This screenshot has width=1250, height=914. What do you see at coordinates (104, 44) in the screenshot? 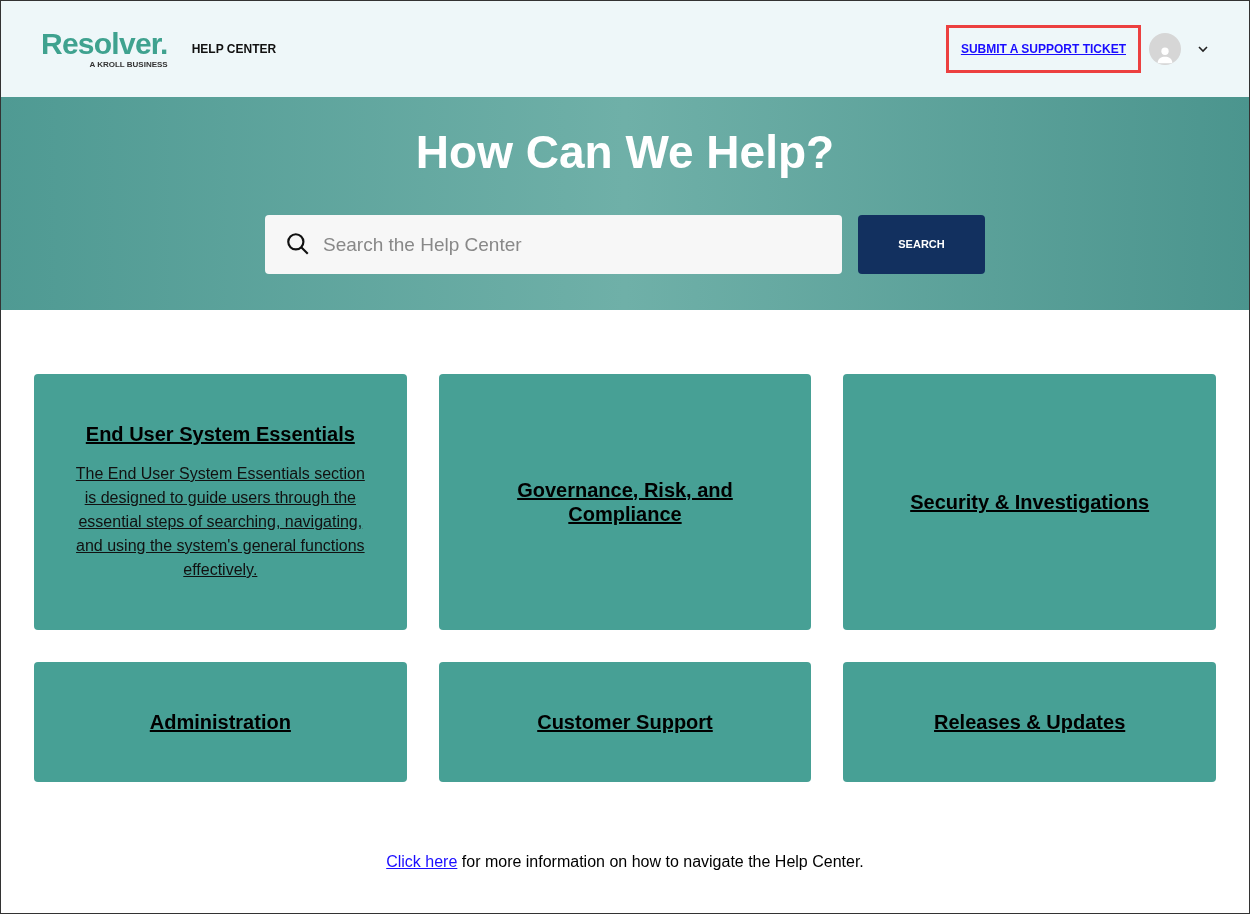
I see `logo-wordmark: Resolver.` at bounding box center [104, 44].